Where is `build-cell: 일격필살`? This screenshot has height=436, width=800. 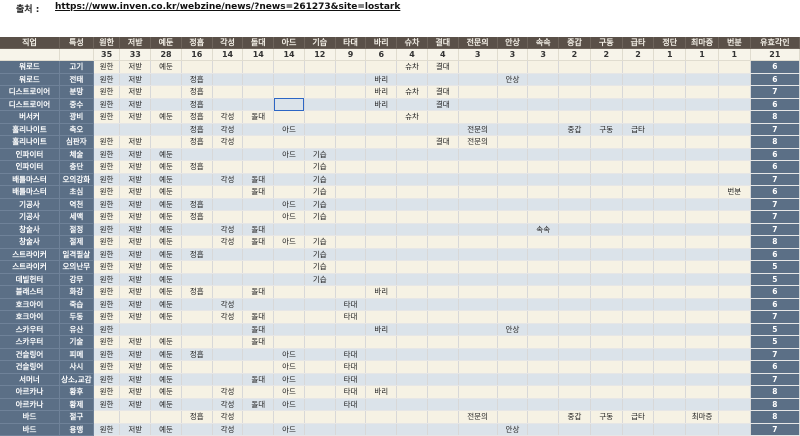
build-cell: 일격필살 is located at coordinates (76, 254).